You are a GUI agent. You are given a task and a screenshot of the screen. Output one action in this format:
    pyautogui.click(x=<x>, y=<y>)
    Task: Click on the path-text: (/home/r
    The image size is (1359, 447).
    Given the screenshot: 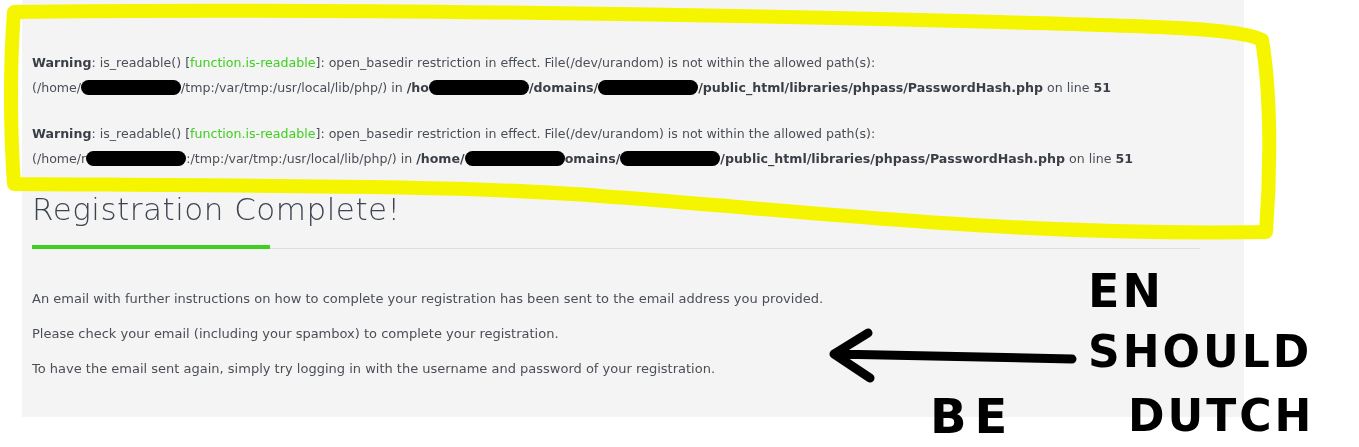 What is the action you would take?
    pyautogui.click(x=59, y=159)
    